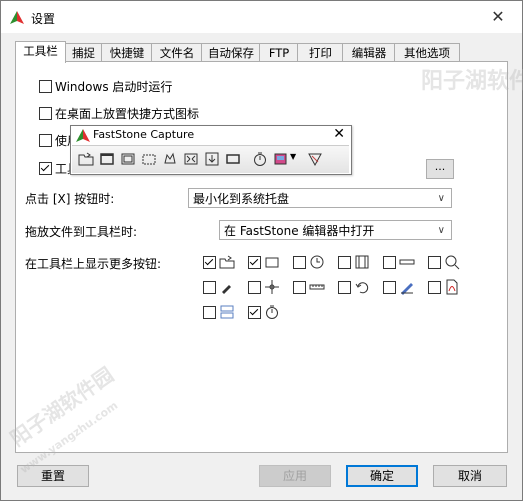 The width and height of the screenshot is (523, 501). What do you see at coordinates (81, 232) in the screenshot?
I see `drag-action-label: 拖放文件到工具栏时:` at bounding box center [81, 232].